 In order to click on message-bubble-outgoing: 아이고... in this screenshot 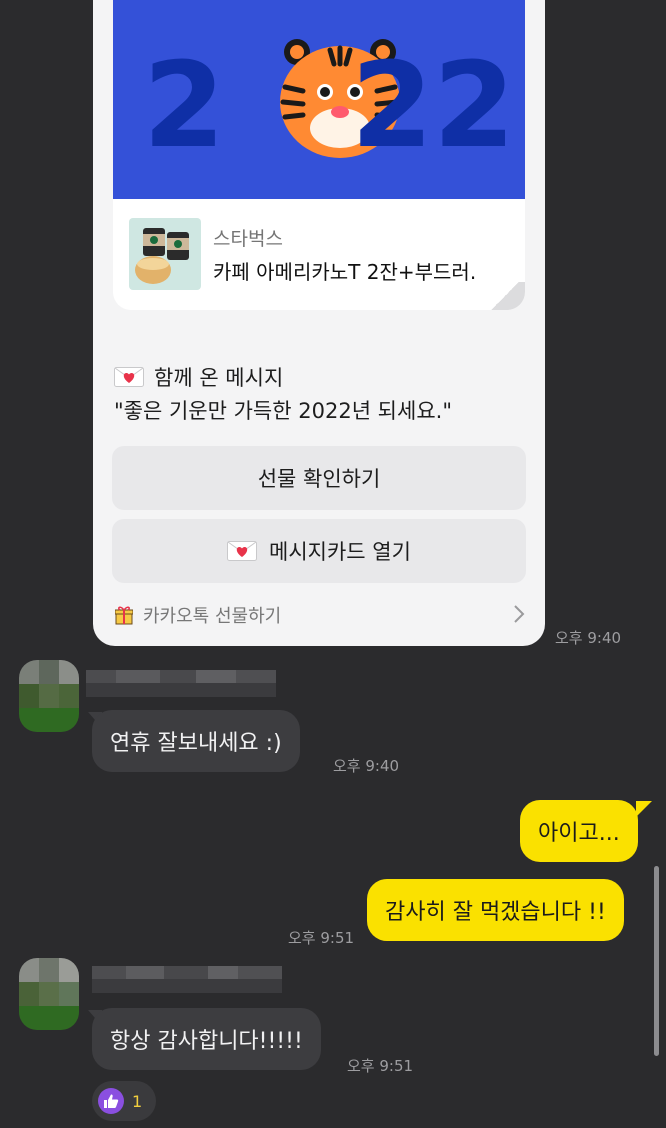, I will do `click(579, 831)`.